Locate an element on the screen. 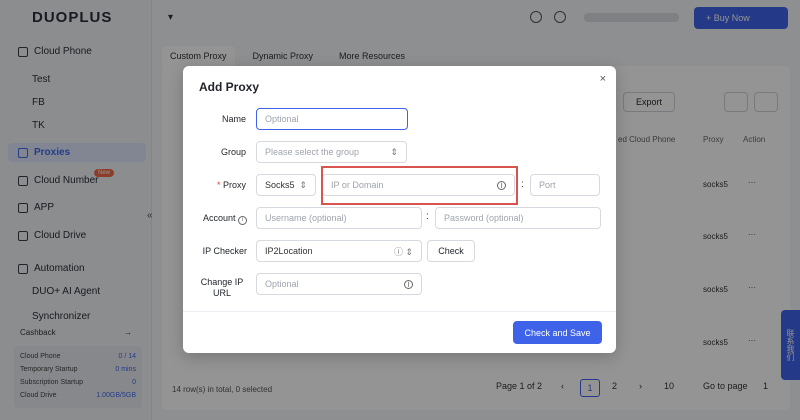 This screenshot has width=800, height=420. proxy-type-select: Socks5 ⇕ is located at coordinates (286, 185).